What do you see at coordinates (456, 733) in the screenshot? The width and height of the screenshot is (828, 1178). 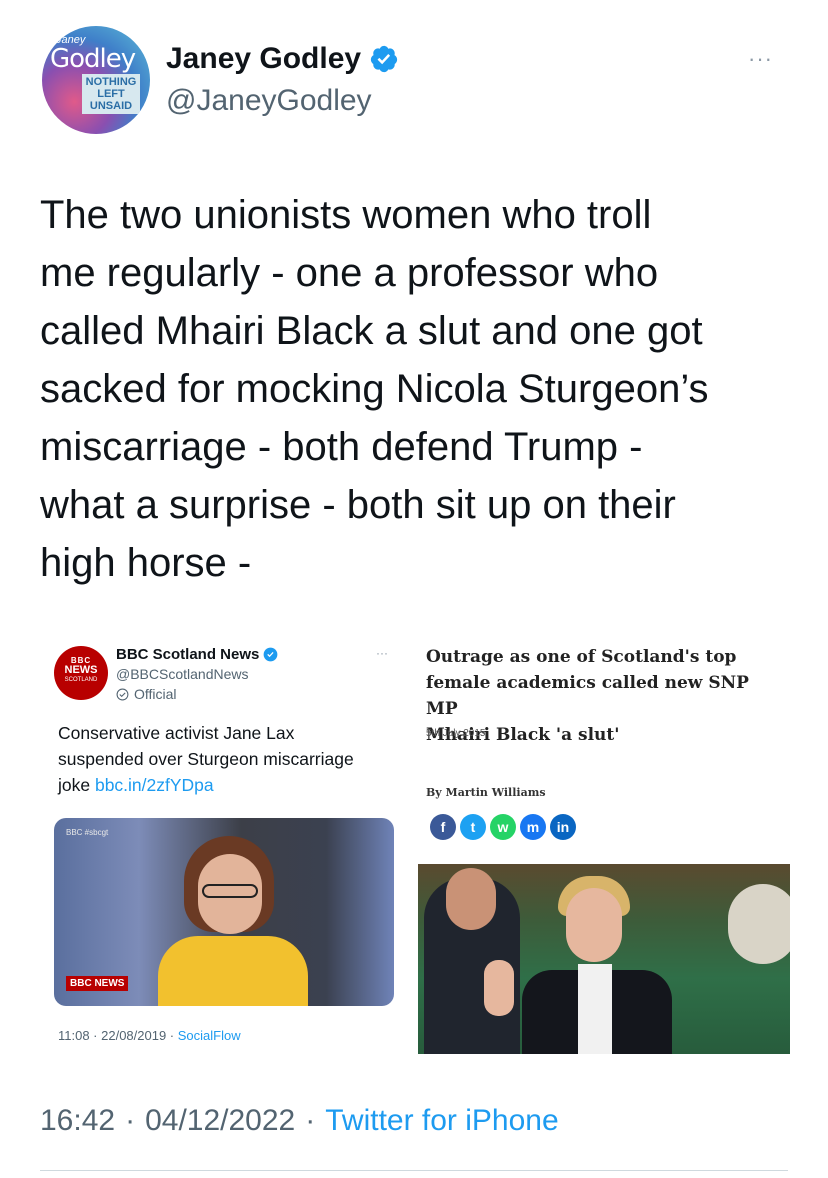 I see `article-date: 5th July 2015` at bounding box center [456, 733].